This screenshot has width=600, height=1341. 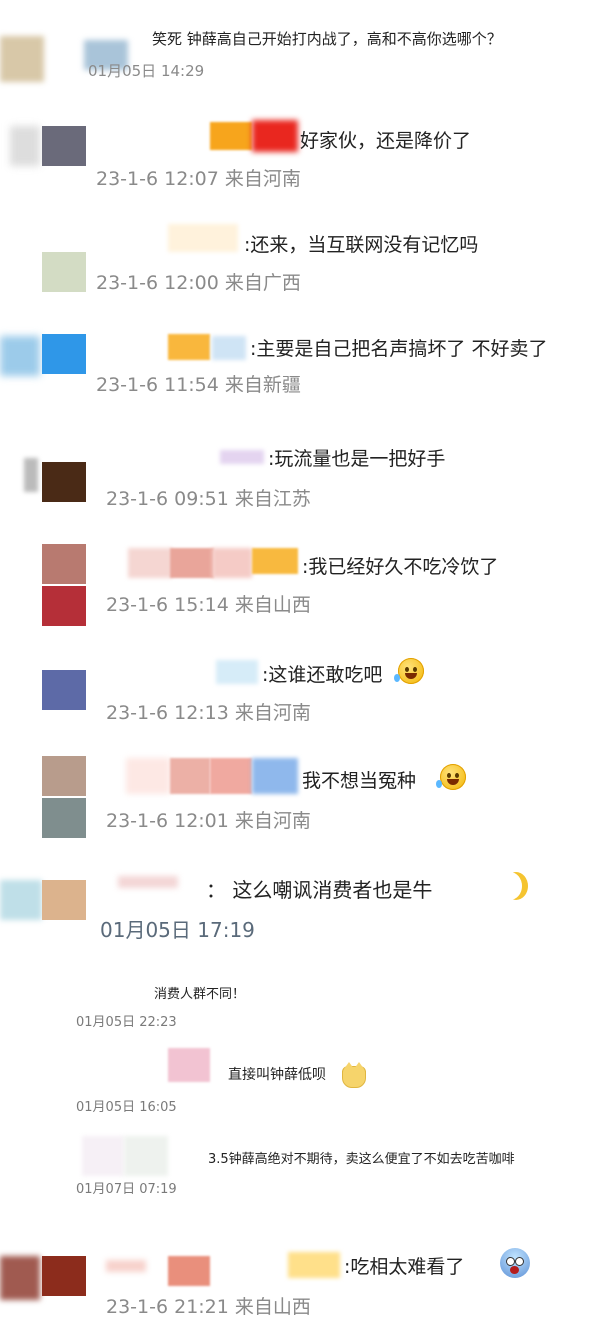 I want to click on comment-8: 我不想当冤种 23-1-6 12:01 来自河南, so click(x=300, y=805).